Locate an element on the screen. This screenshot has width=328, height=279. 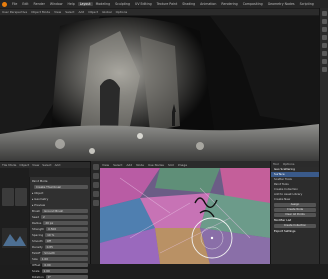
property-scale: Scale 1.00 is located at coordinates (60, 270).